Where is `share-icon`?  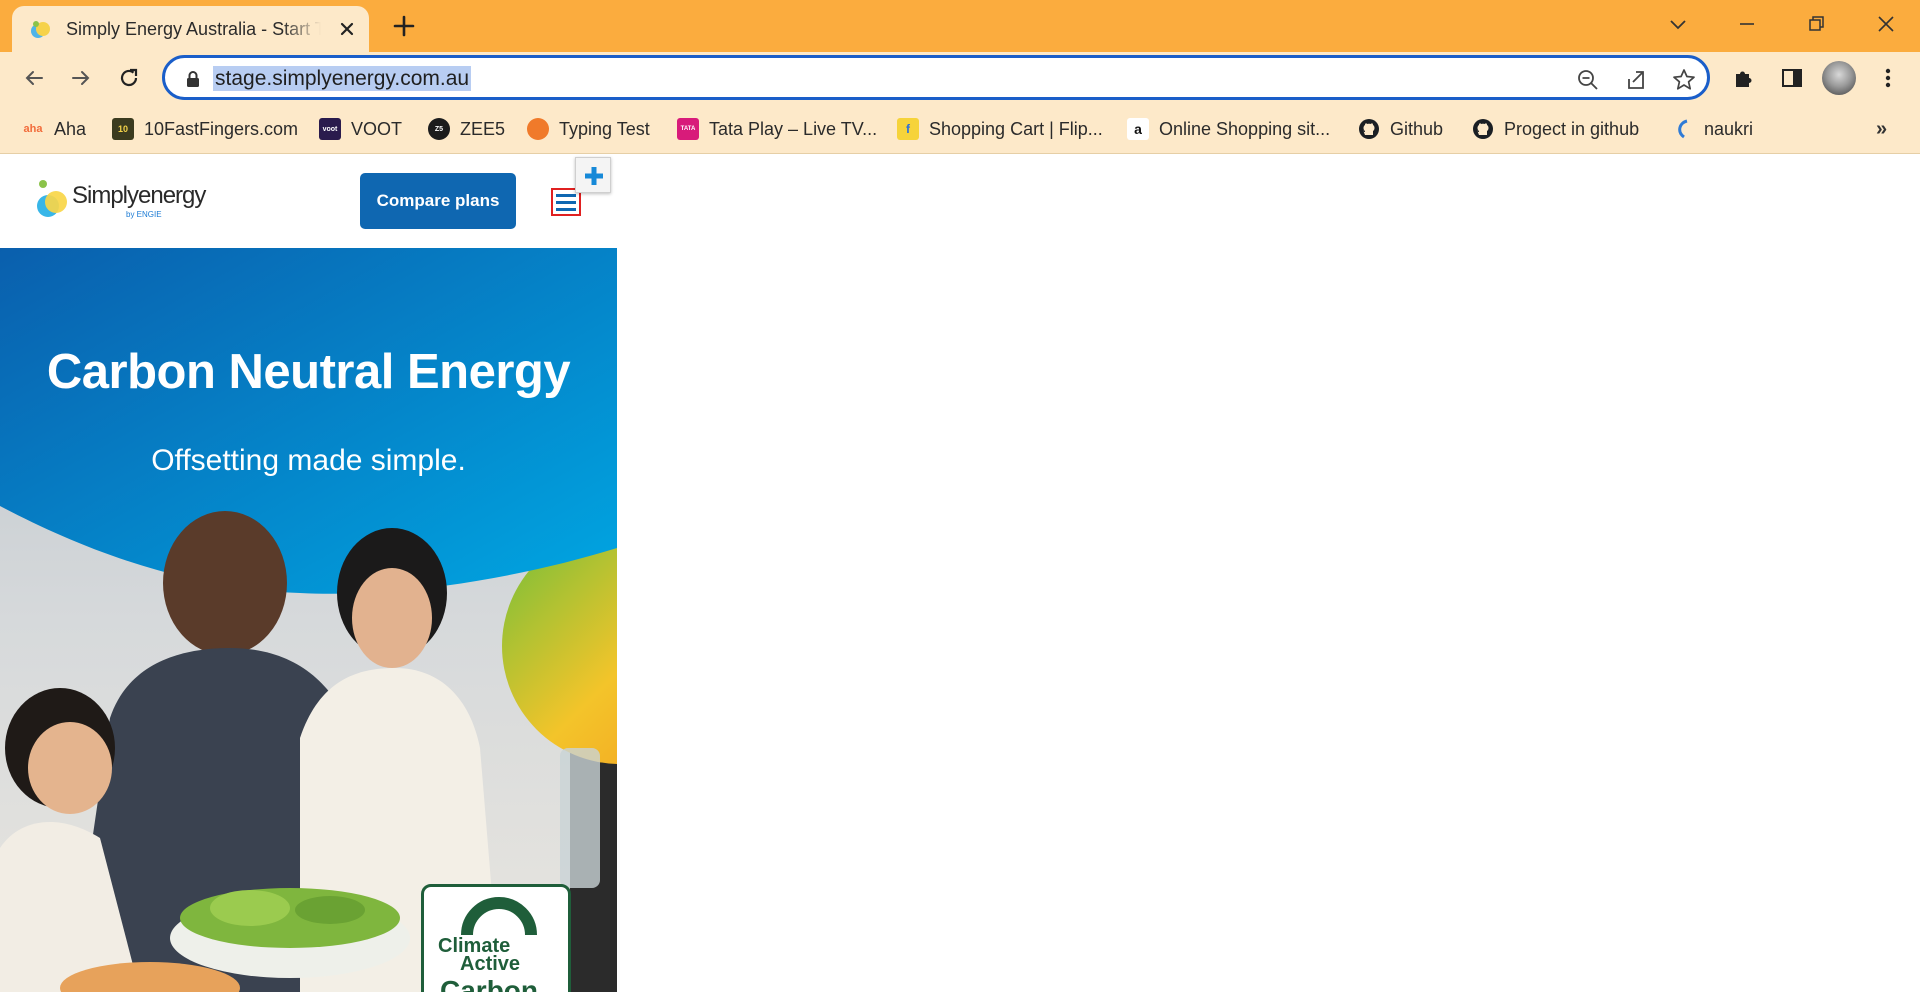 share-icon is located at coordinates (1636, 80).